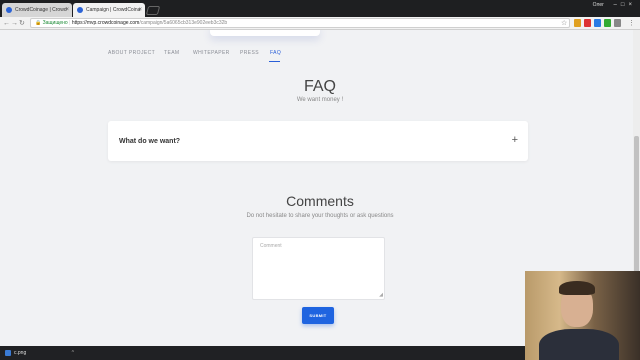  Describe the element at coordinates (131, 53) in the screenshot. I see `subnav-item-about: ABOUT PROJECT` at that location.